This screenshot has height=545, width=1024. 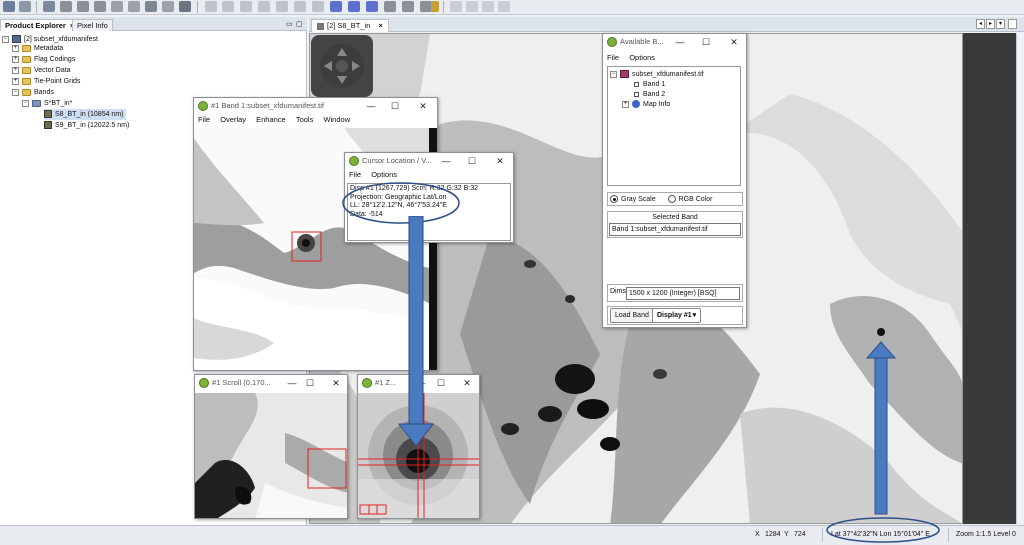 I want to click on cloud-icon, so click(x=134, y=6).